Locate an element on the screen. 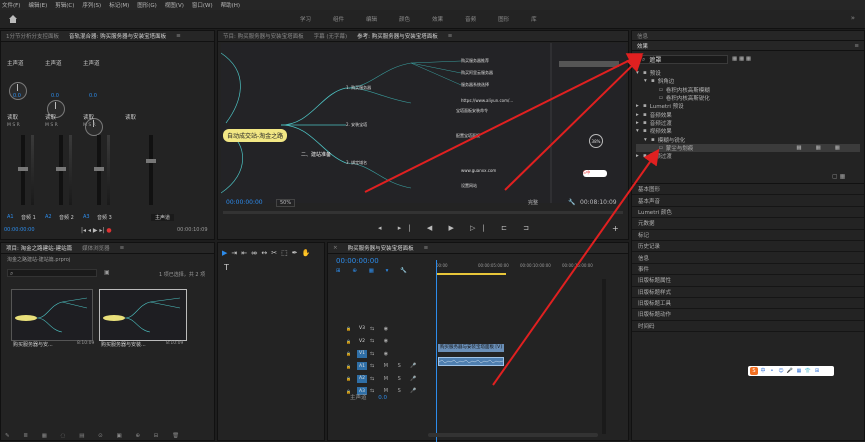 The width and height of the screenshot is (865, 442). master-route: 读取 is located at coordinates (130, 117).